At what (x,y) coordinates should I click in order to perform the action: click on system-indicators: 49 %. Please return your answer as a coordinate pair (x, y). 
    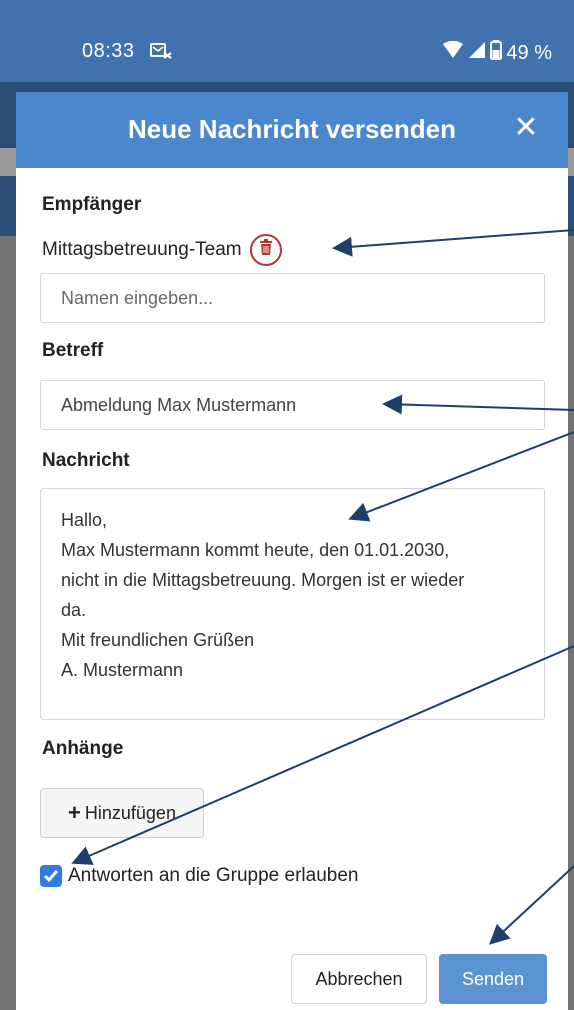
    Looking at the image, I should click on (497, 53).